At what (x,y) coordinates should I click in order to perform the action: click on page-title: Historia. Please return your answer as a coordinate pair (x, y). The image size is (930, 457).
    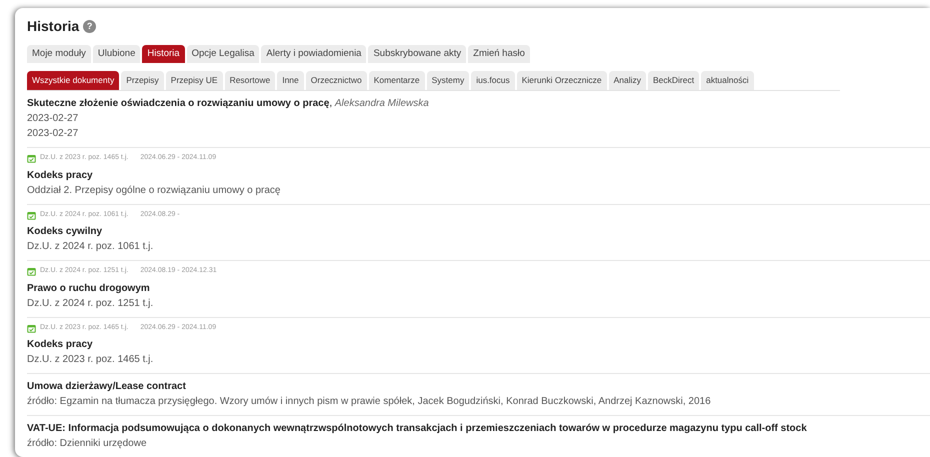
    Looking at the image, I should click on (53, 26).